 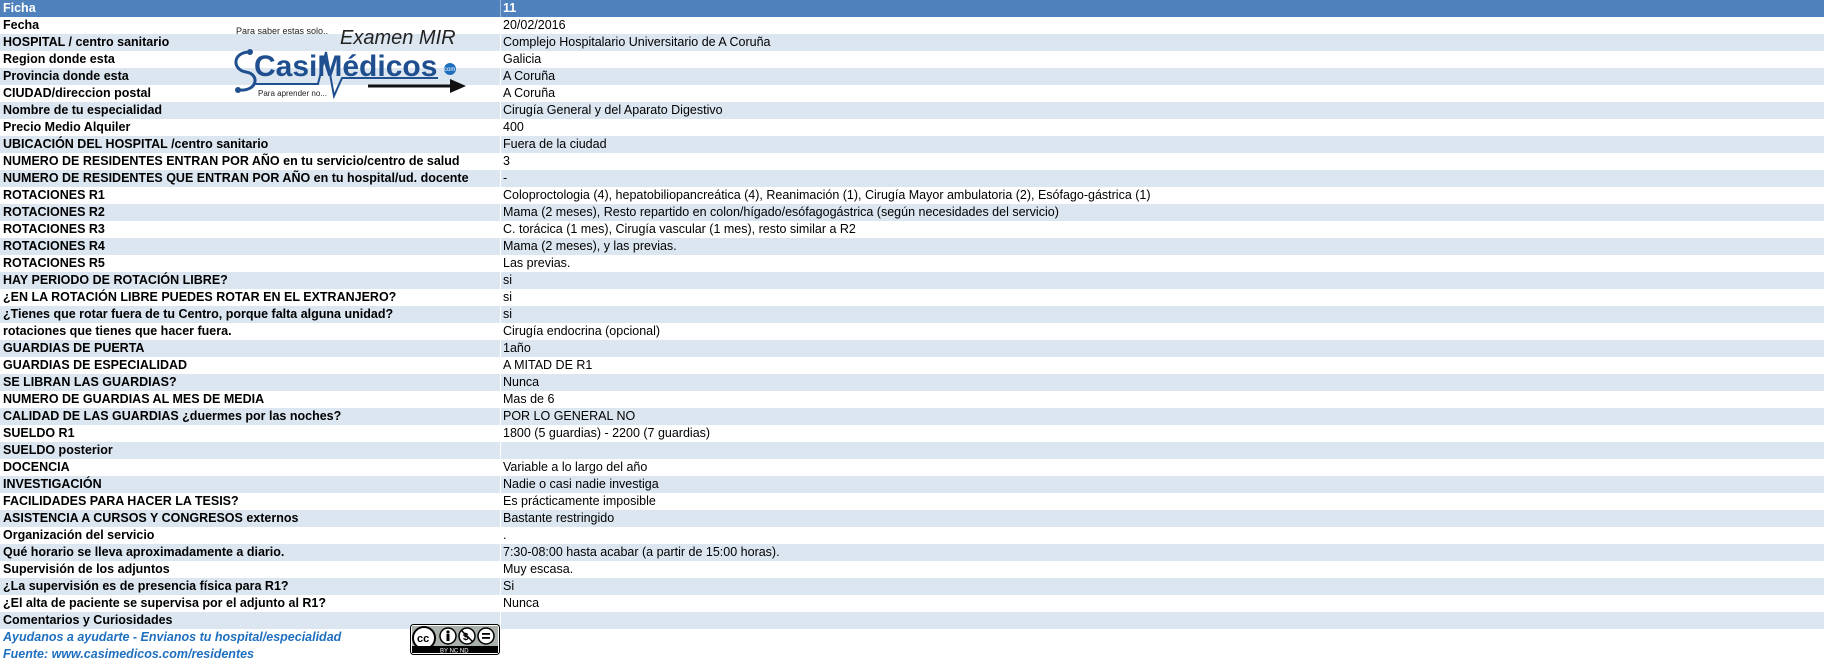 I want to click on row-label: Nombre de tu especialidad, so click(x=83, y=110).